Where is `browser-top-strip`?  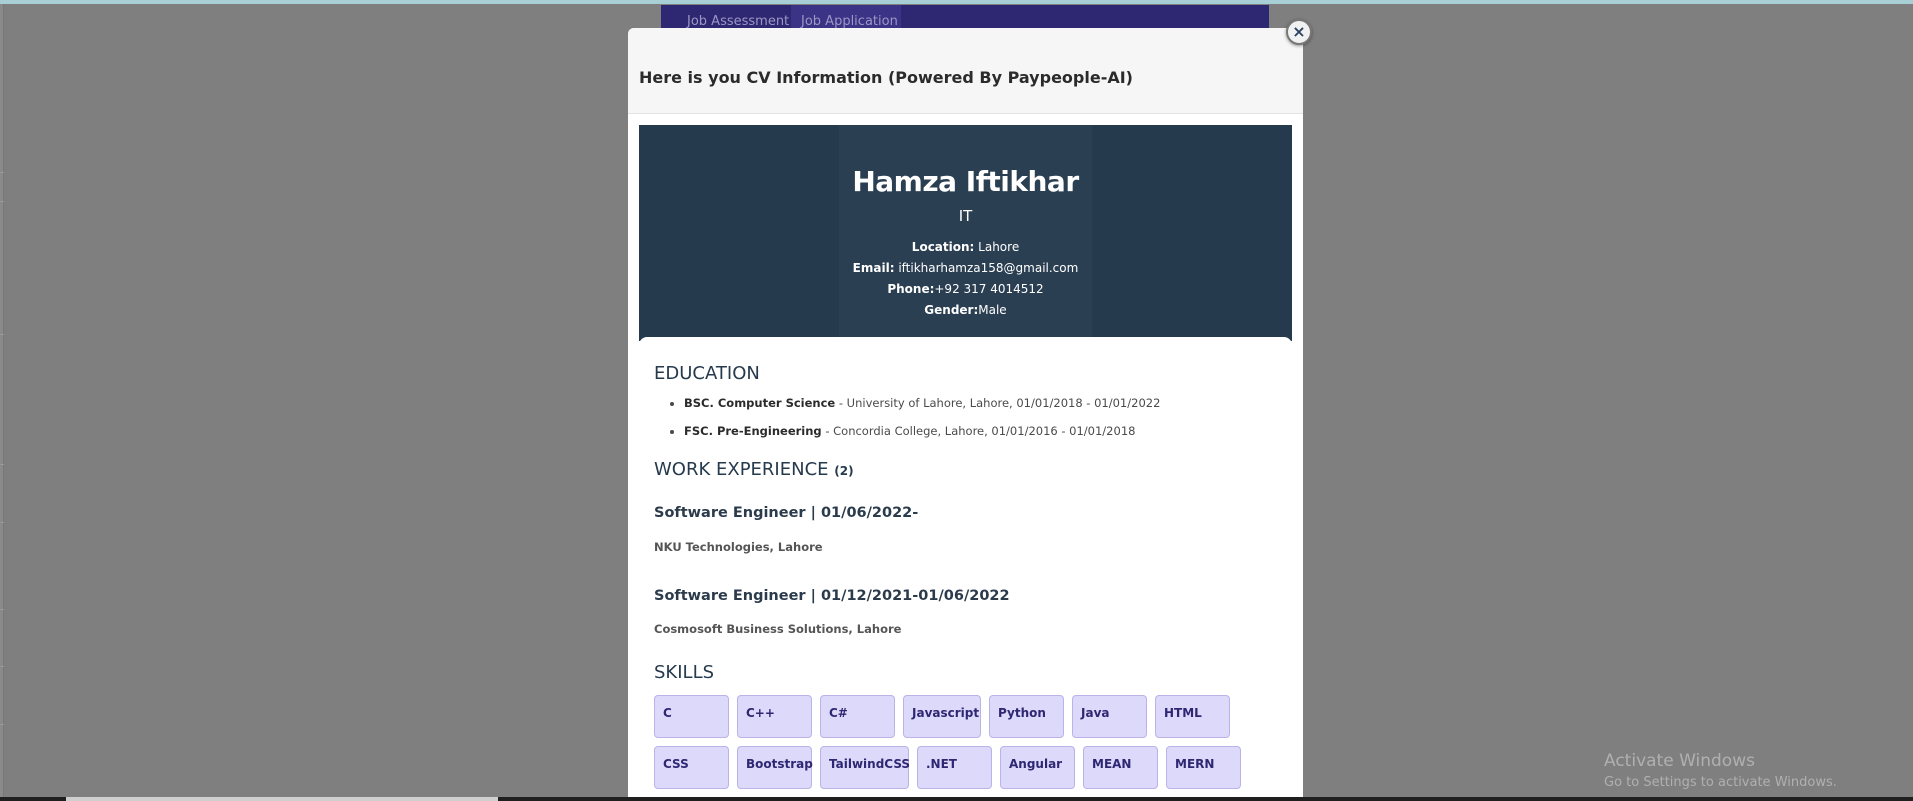
browser-top-strip is located at coordinates (956, 2).